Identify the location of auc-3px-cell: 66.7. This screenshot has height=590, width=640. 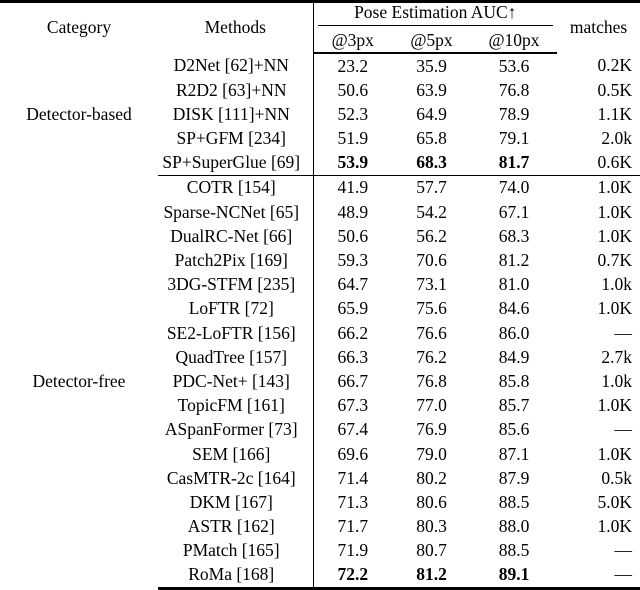
(352, 381).